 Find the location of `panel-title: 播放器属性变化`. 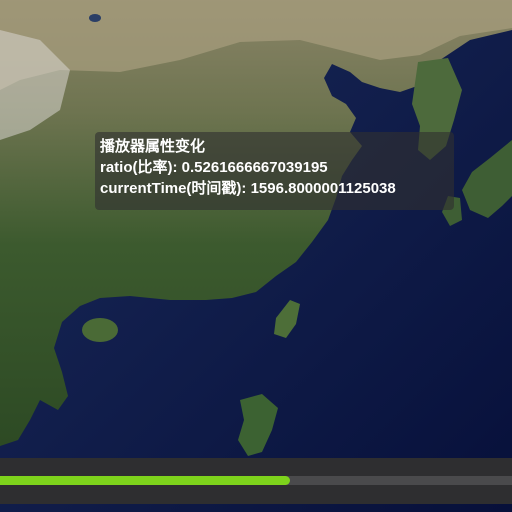

panel-title: 播放器属性变化 is located at coordinates (153, 146).